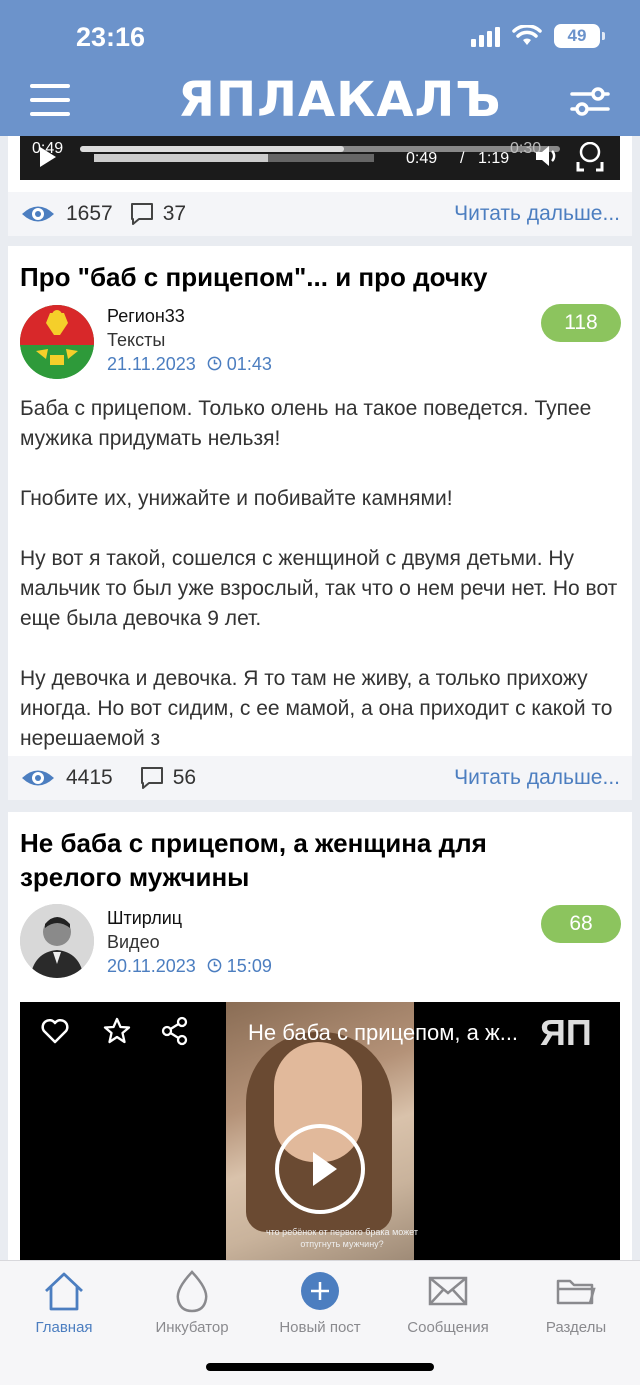 This screenshot has width=640, height=1385. I want to click on author-photo-icon, so click(57, 941).